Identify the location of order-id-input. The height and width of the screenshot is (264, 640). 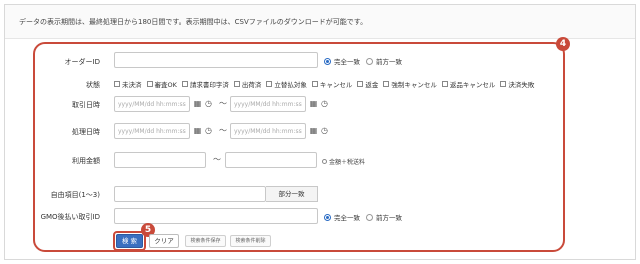
(216, 60).